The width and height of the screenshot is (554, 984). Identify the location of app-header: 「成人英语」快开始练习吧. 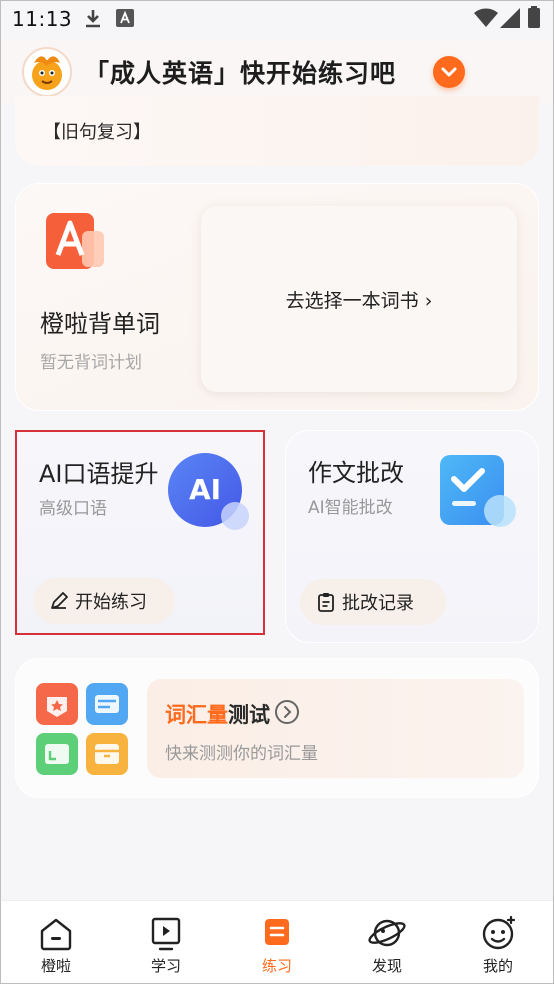
(277, 72).